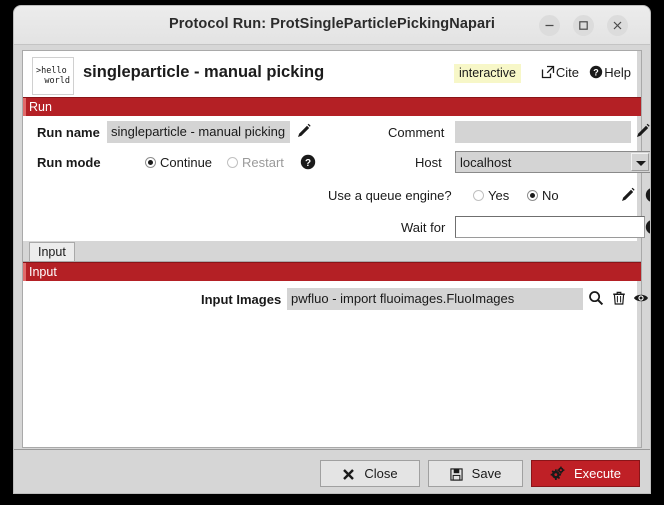 This screenshot has width=664, height=505. Describe the element at coordinates (40, 107) in the screenshot. I see `run-section-label: Run` at that location.